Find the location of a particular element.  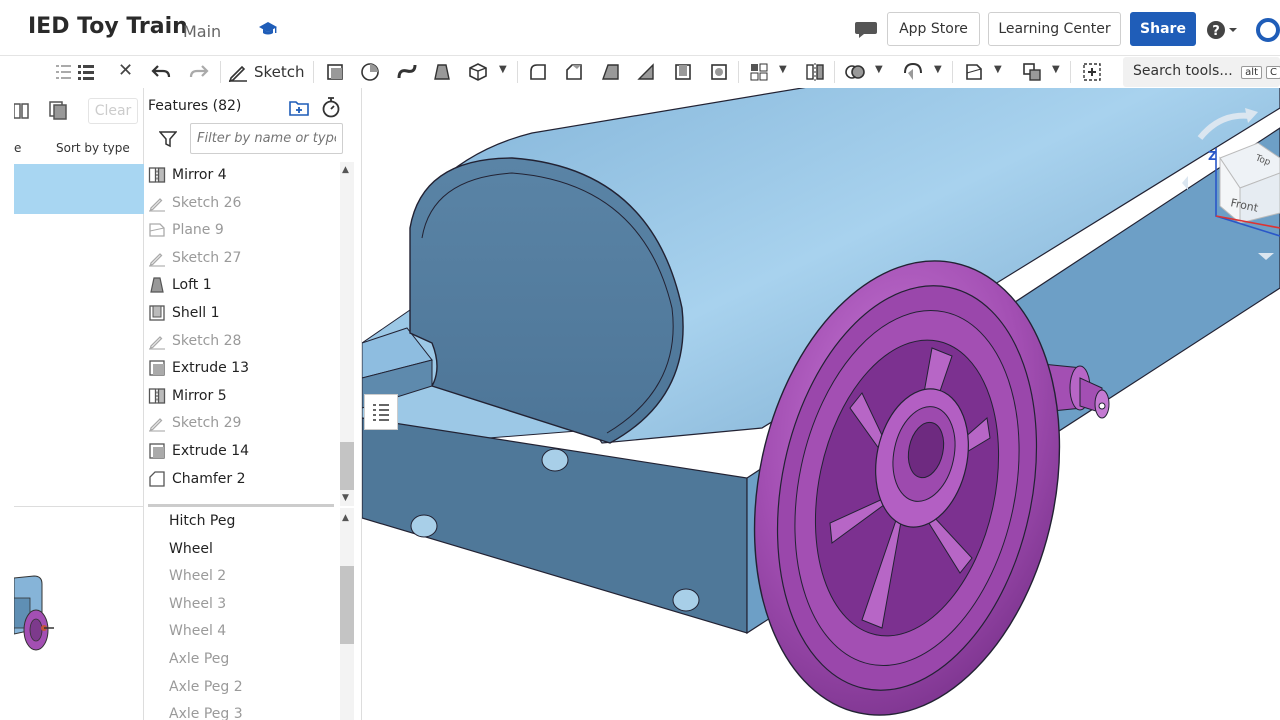

extrude-tool-icon is located at coordinates (335, 72).